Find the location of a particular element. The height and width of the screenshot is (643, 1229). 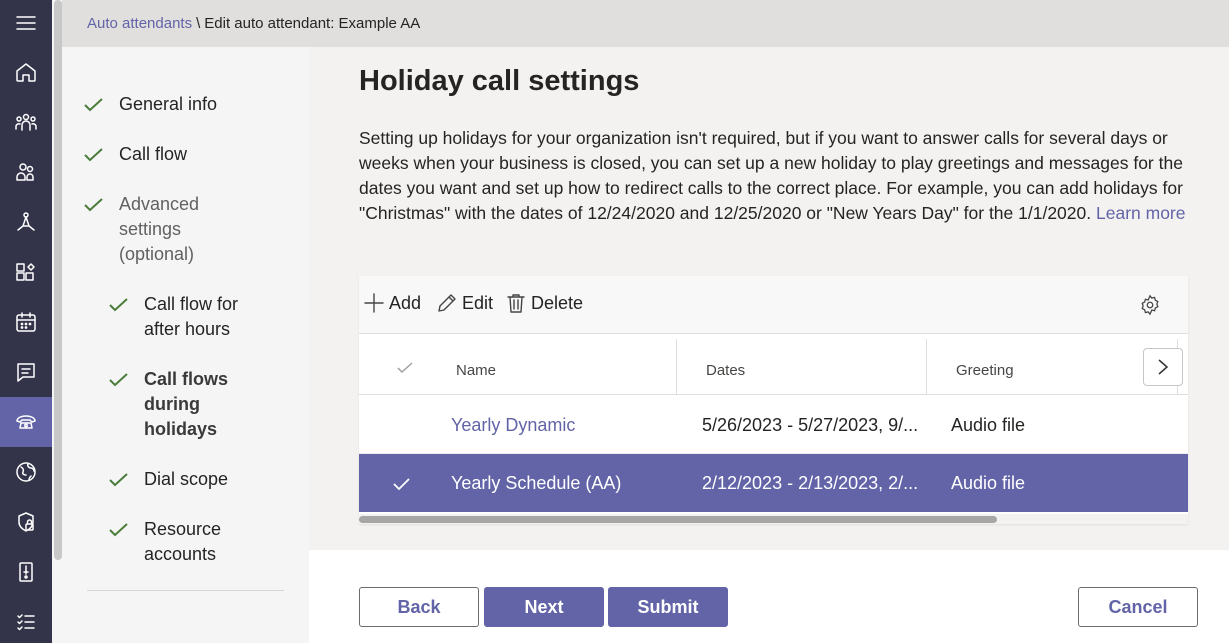

locations-icon is located at coordinates (26, 472).